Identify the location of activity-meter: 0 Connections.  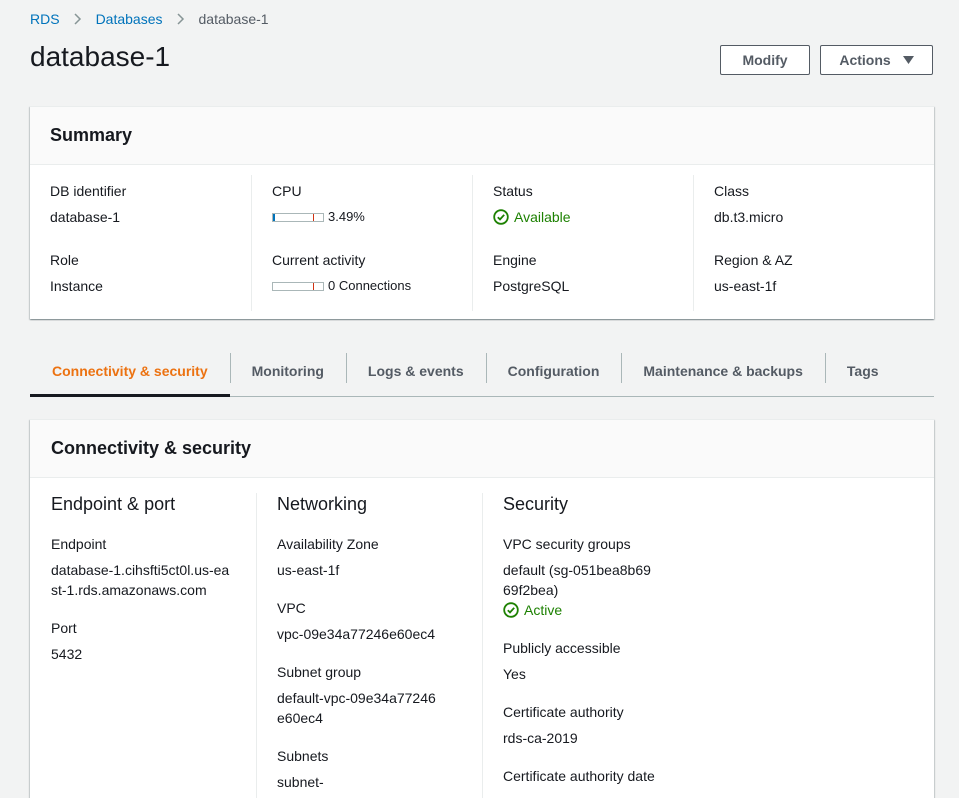
(362, 286).